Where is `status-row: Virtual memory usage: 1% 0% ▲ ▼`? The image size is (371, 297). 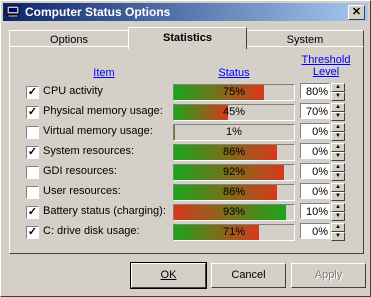
status-row: Virtual memory usage: 1% 0% ▲ ▼ is located at coordinates (185, 132).